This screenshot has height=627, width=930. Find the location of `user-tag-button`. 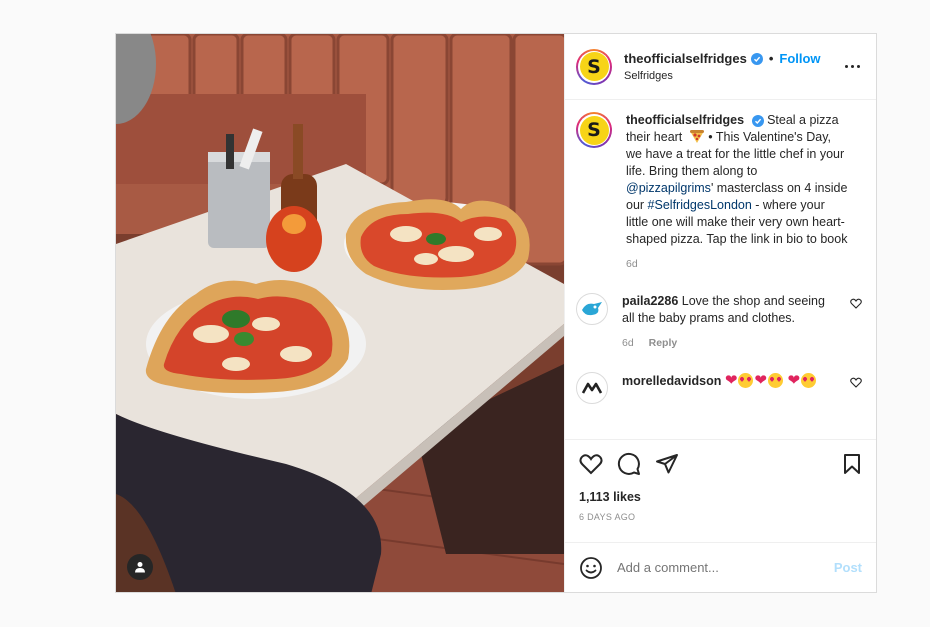

user-tag-button is located at coordinates (140, 567).